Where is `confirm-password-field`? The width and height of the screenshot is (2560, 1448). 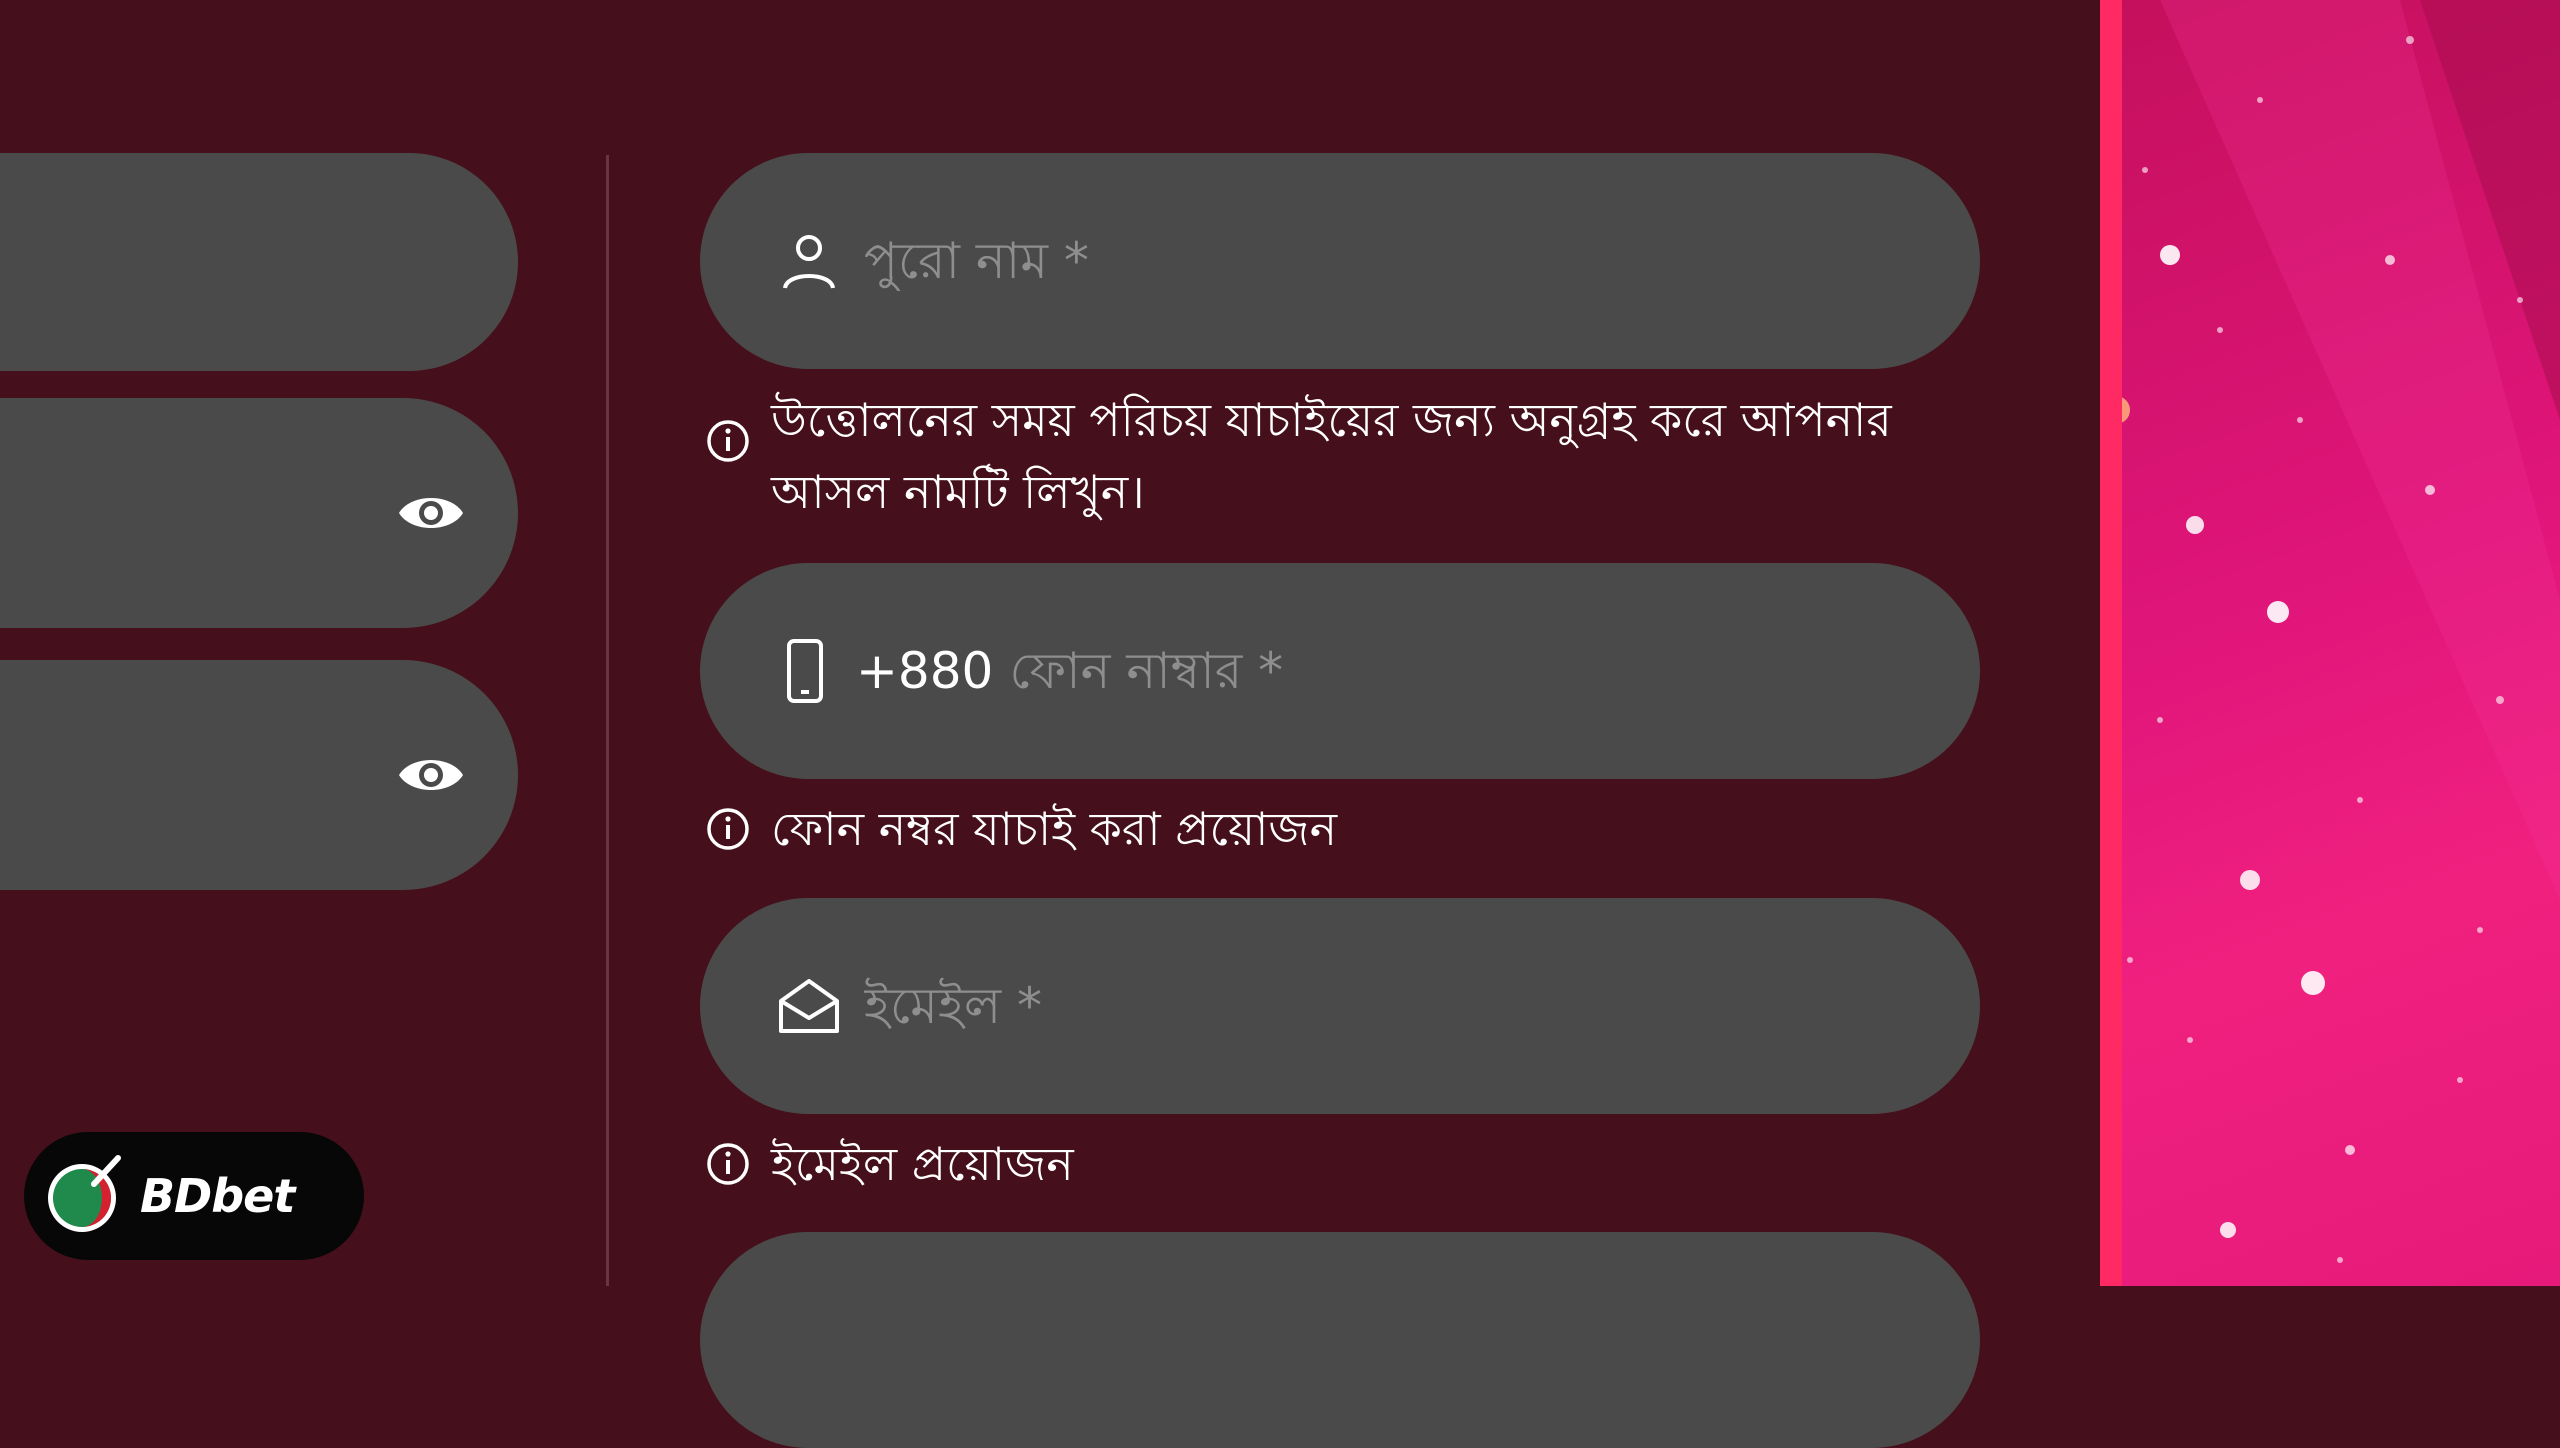 confirm-password-field is located at coordinates (259, 775).